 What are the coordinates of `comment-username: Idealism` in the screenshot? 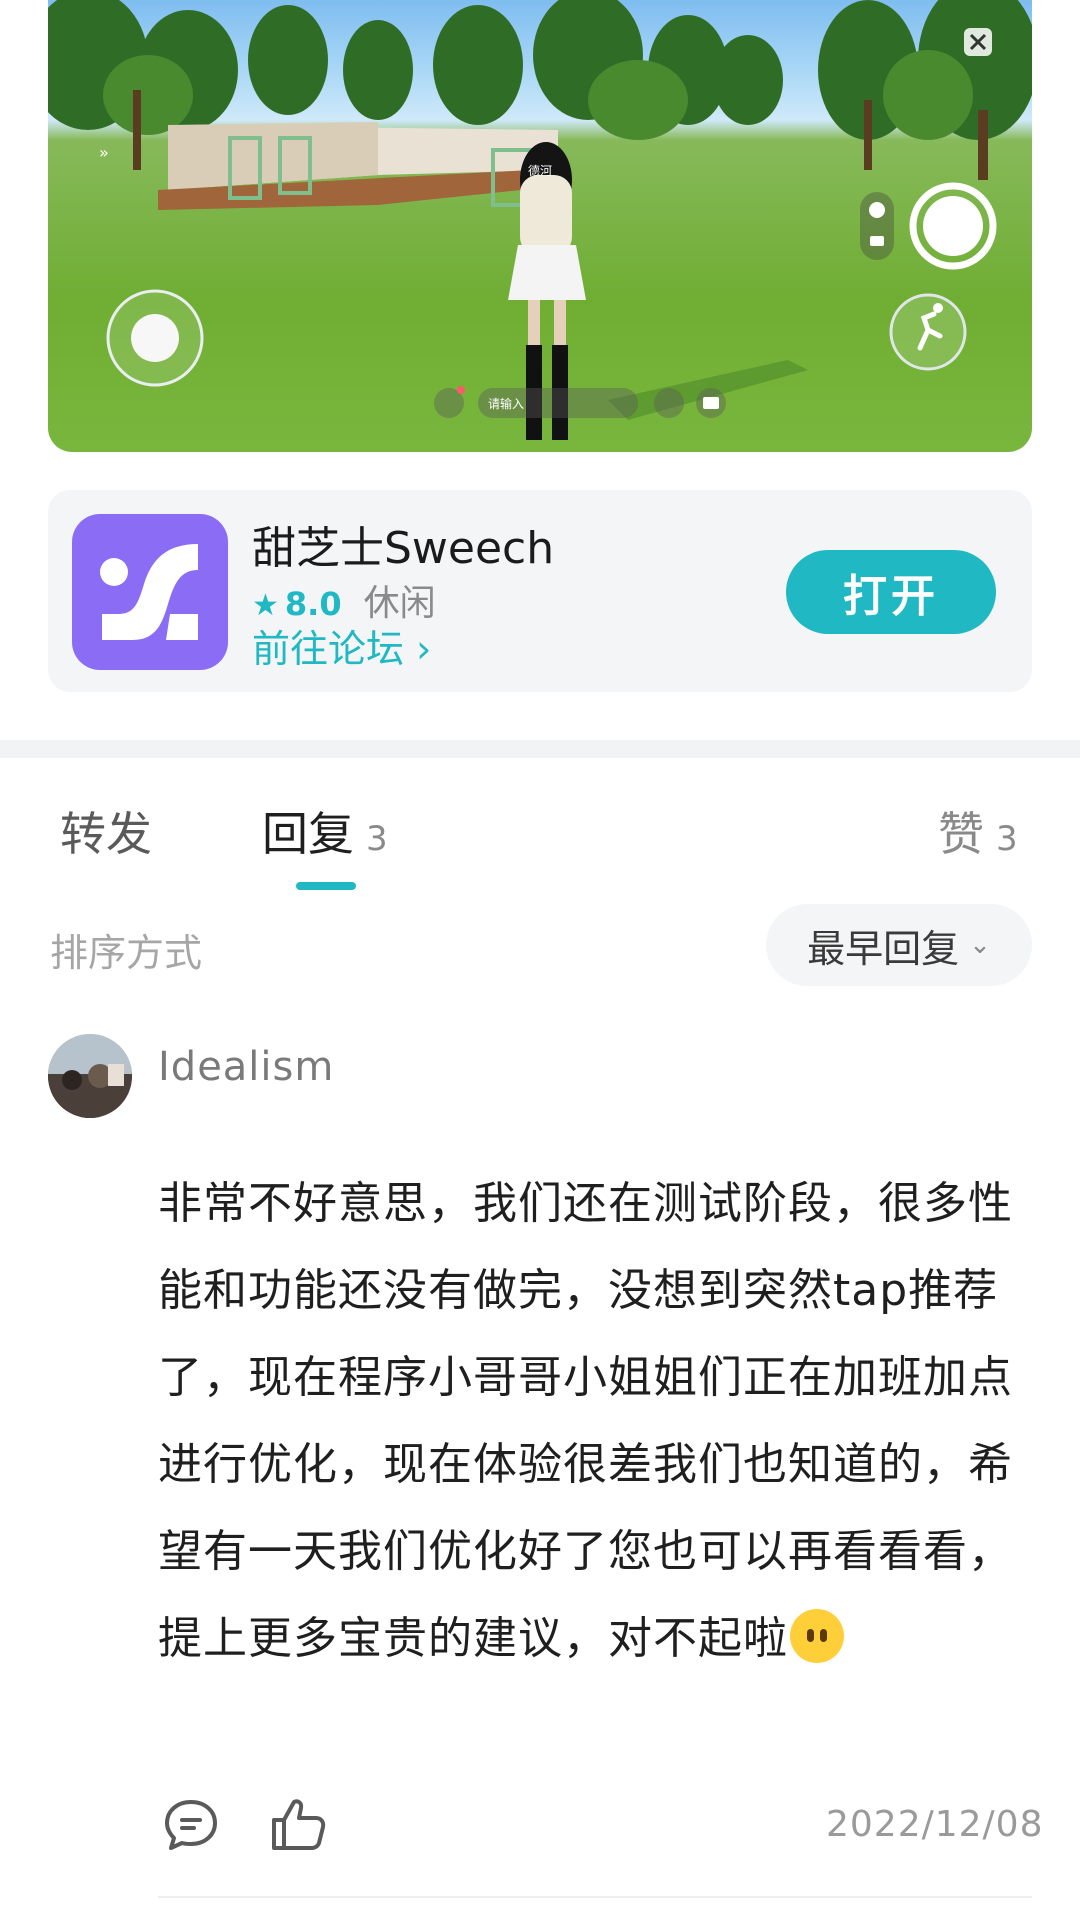 It's located at (246, 1067).